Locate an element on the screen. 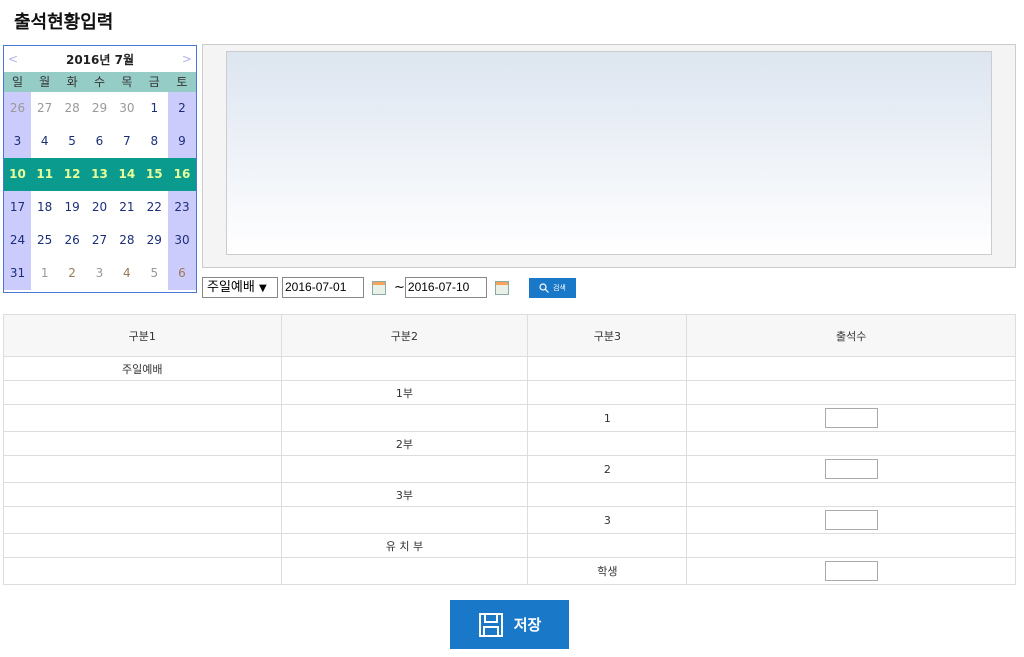 The image size is (1024, 657). service-select: 주일예배 ▼ is located at coordinates (240, 287).